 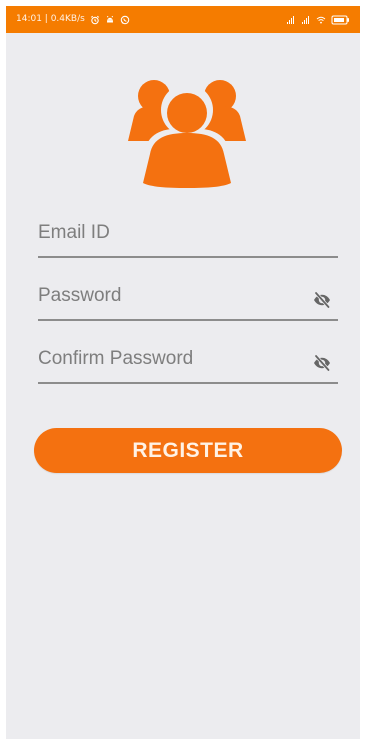 I want to click on status-bar: 14:01 | 0.4KB/s, so click(x=183, y=19).